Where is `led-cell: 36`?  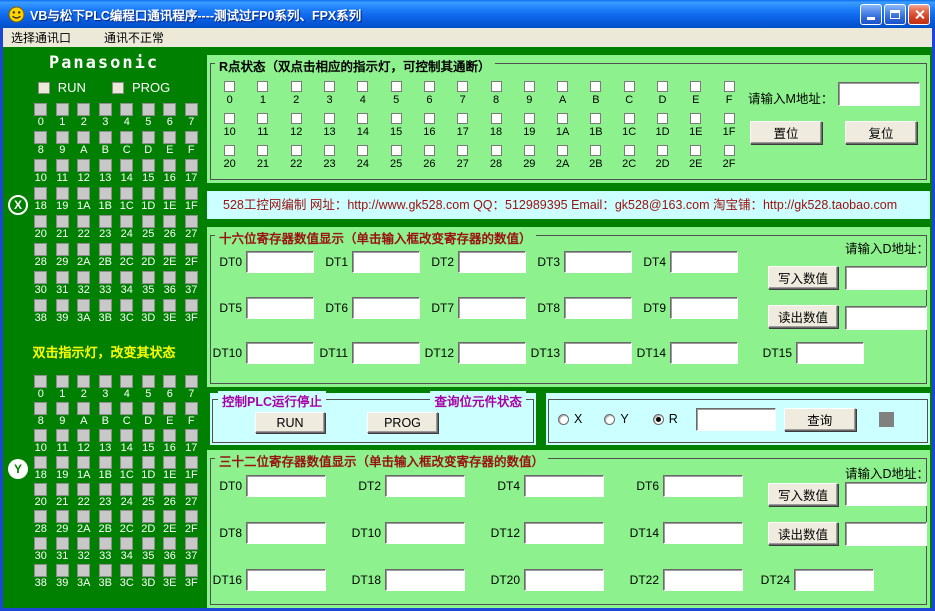
led-cell: 36 is located at coordinates (170, 550).